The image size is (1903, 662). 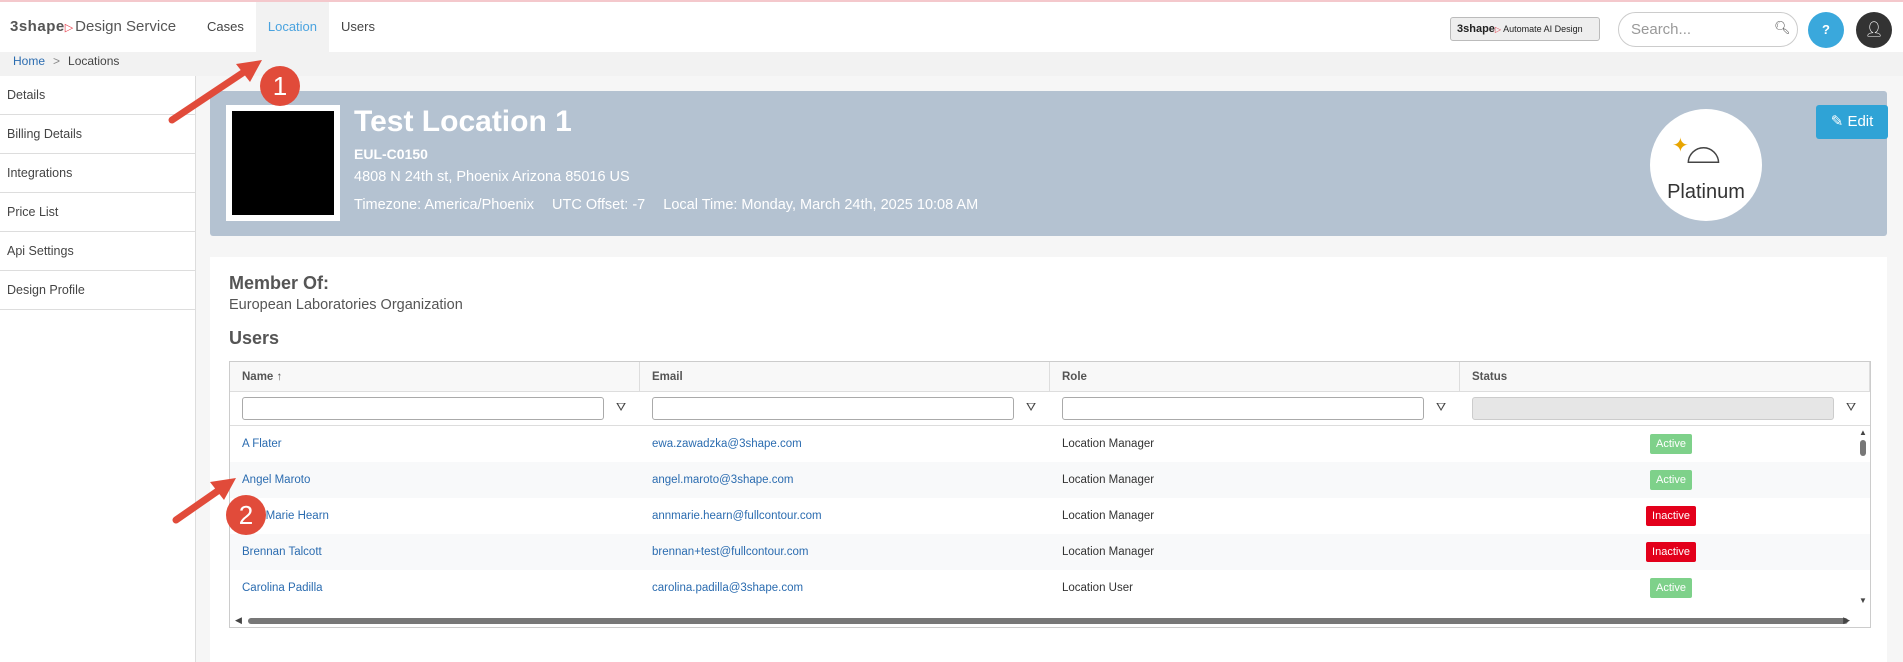 What do you see at coordinates (280, 86) in the screenshot?
I see `annotation-marker-1: 1` at bounding box center [280, 86].